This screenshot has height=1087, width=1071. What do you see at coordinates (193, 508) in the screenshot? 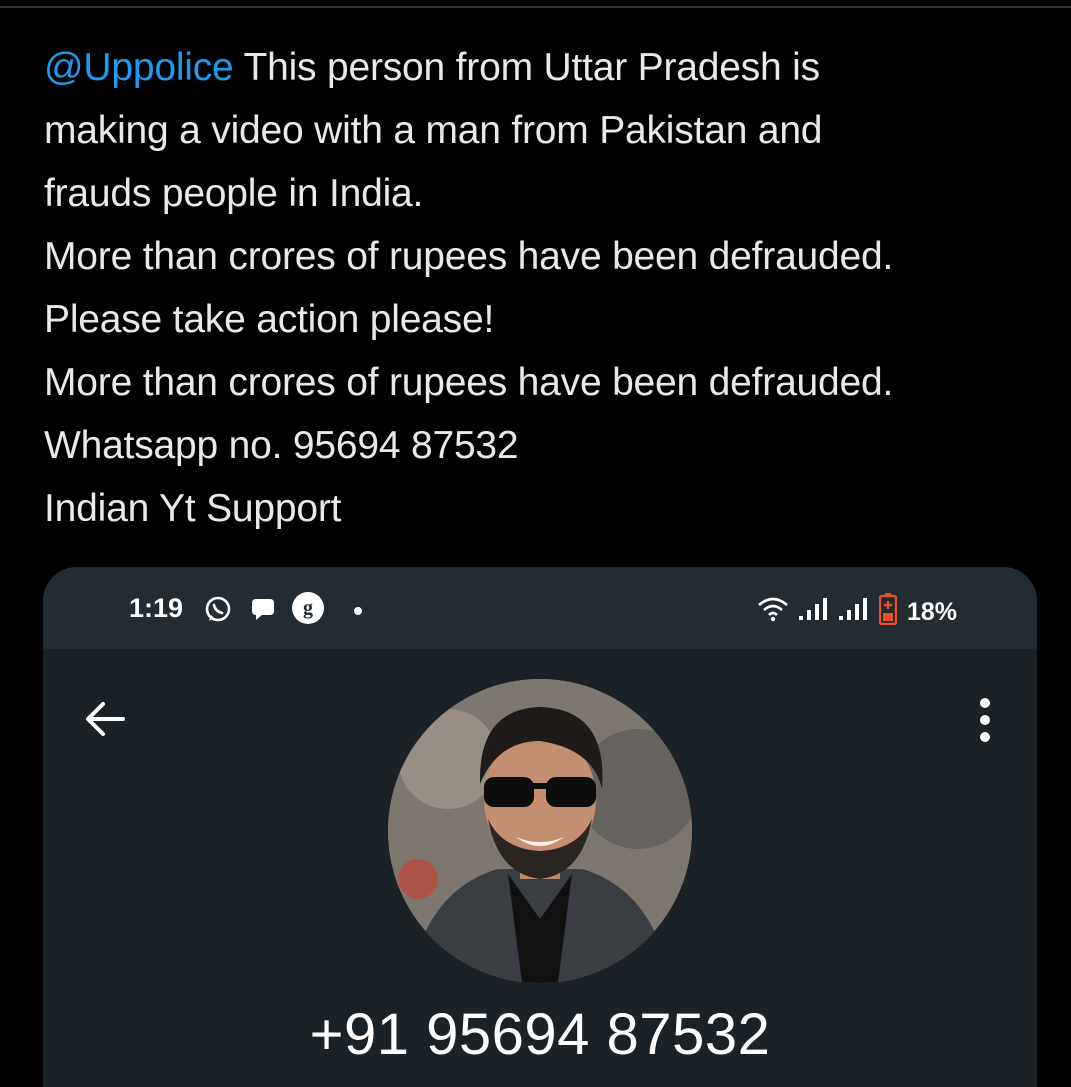
I see `tweet-line-8: Indian Yt Support` at bounding box center [193, 508].